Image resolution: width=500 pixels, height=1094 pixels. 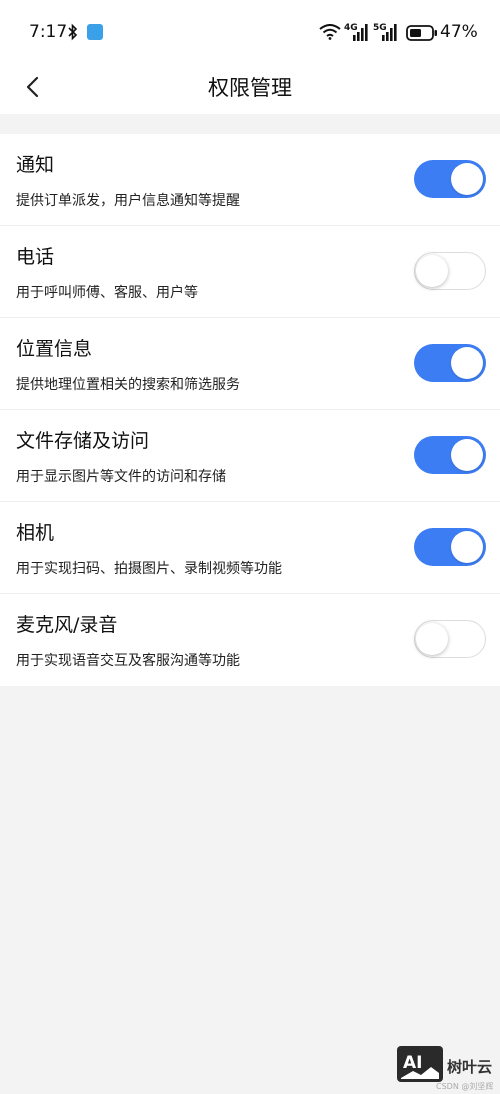 I want to click on status-time: 7:17, so click(x=48, y=32).